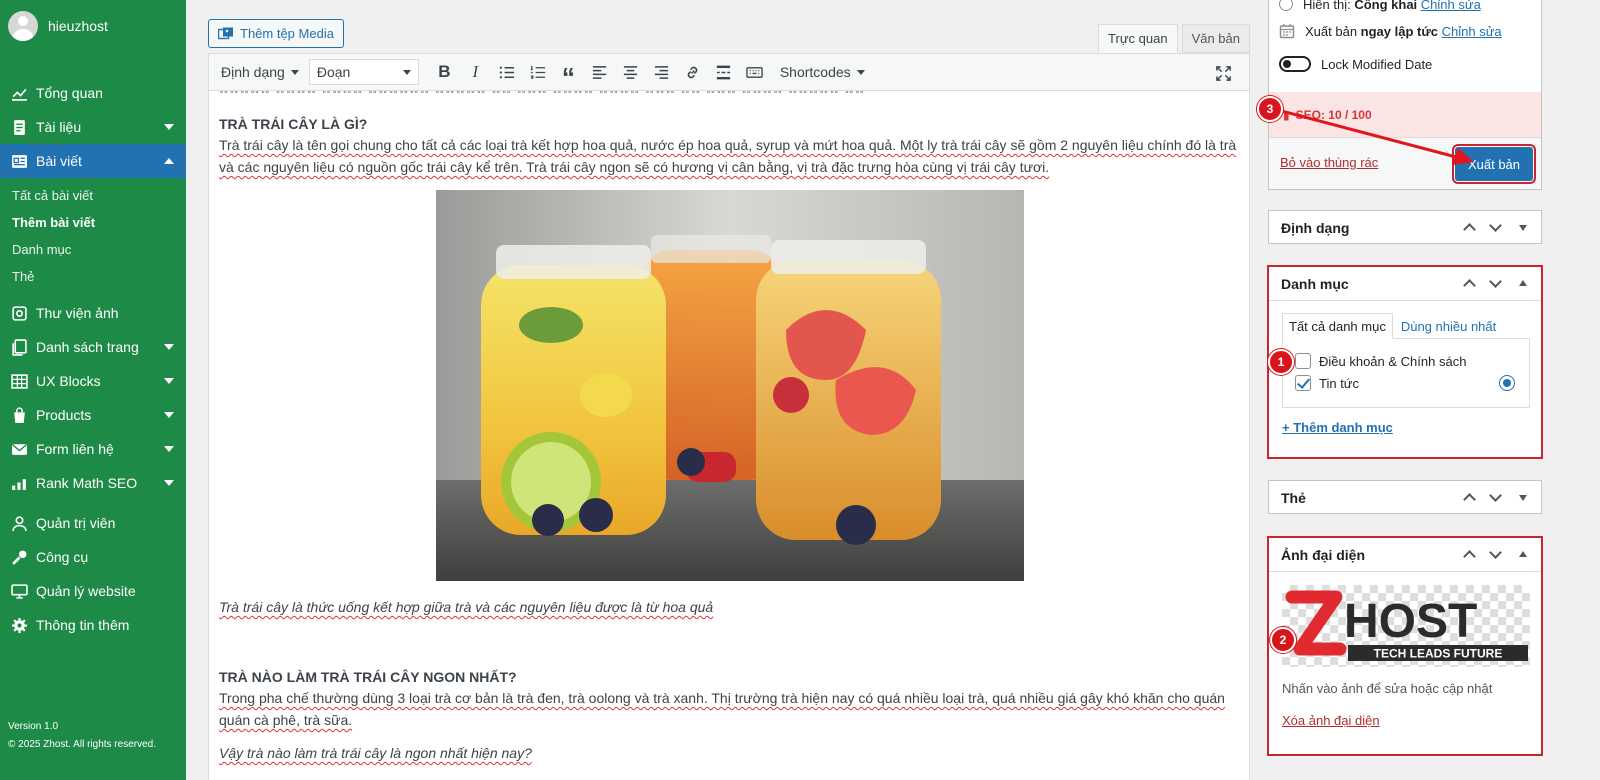 The width and height of the screenshot is (1600, 780). What do you see at coordinates (1337, 326) in the screenshot?
I see `tab-all-categories: Tất cả danh mục` at bounding box center [1337, 326].